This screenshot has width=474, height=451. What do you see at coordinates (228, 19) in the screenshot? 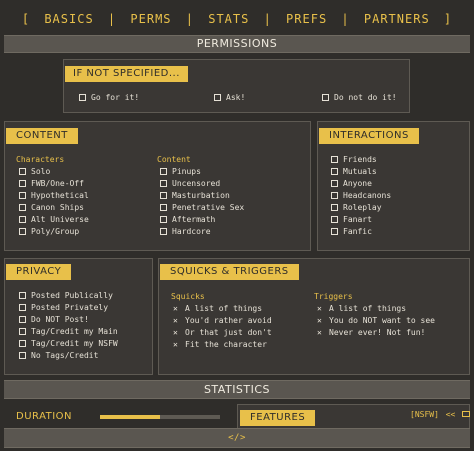
I see `nav-item-stats: STATS` at bounding box center [228, 19].